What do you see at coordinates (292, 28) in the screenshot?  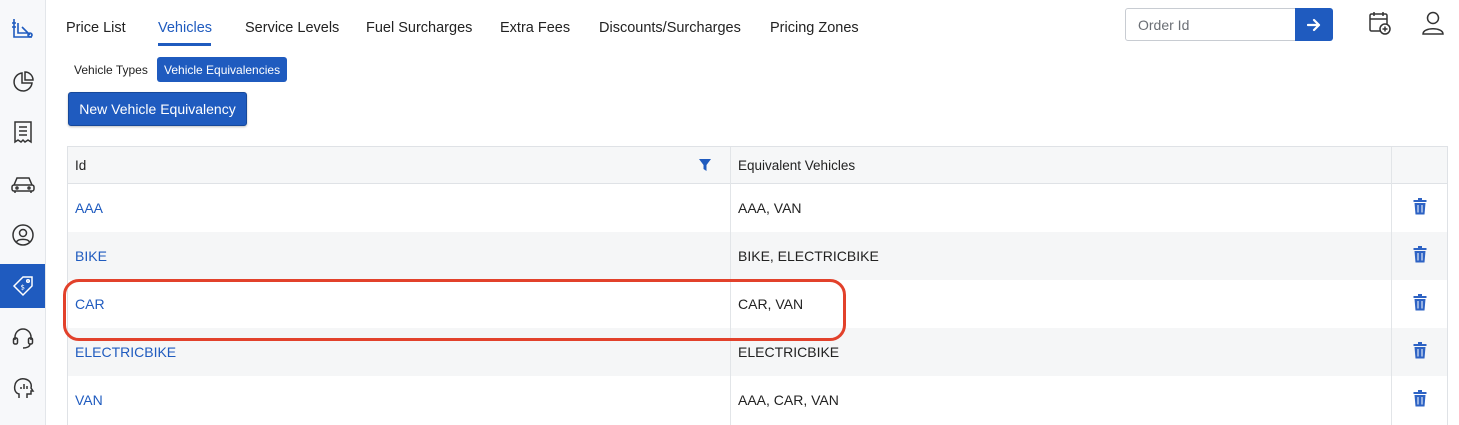 I see `tab-service-levels: Service Levels` at bounding box center [292, 28].